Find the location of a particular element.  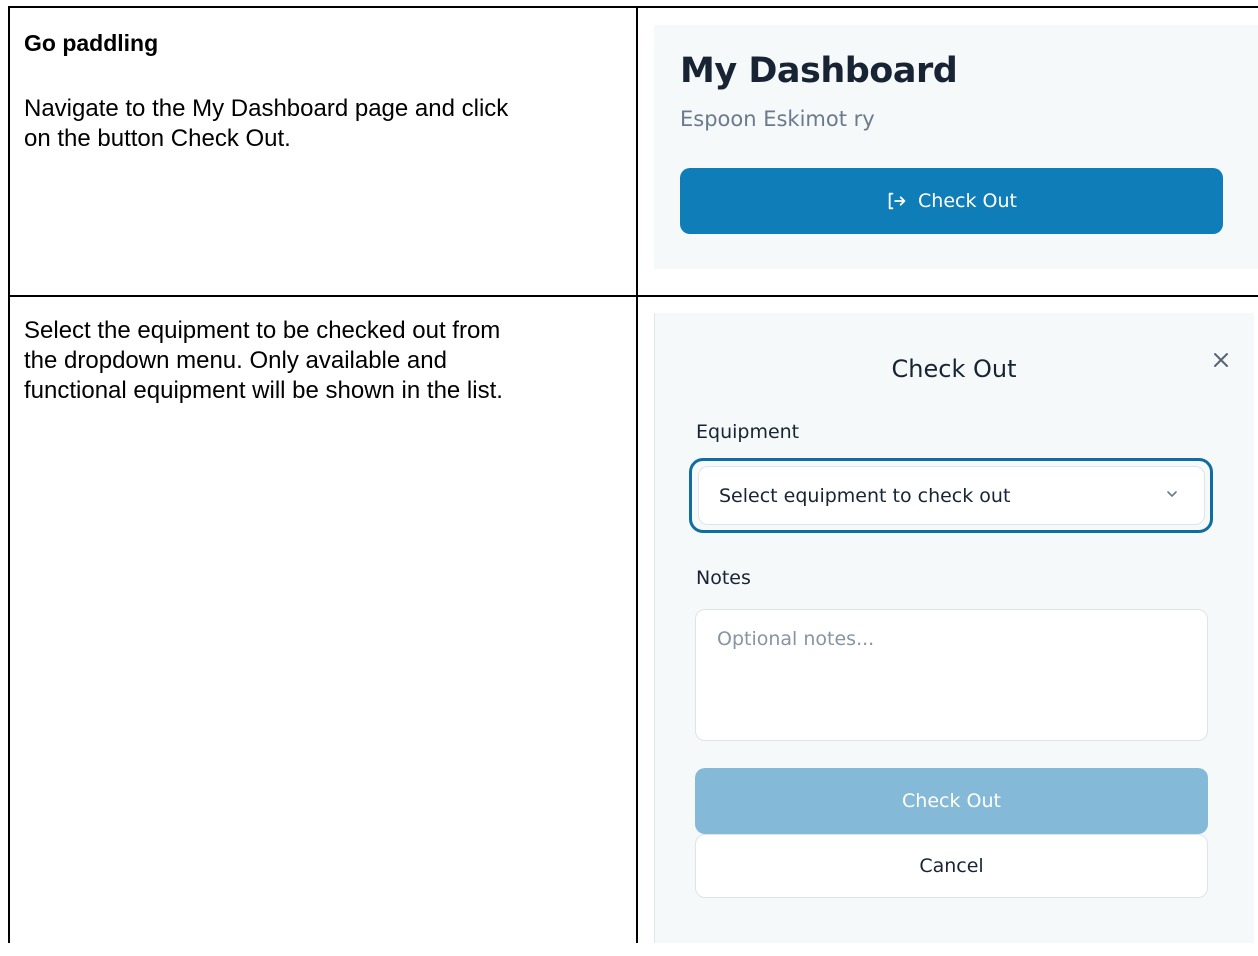

equipment-select-focus-ring: Select equipment to check out is located at coordinates (951, 495).